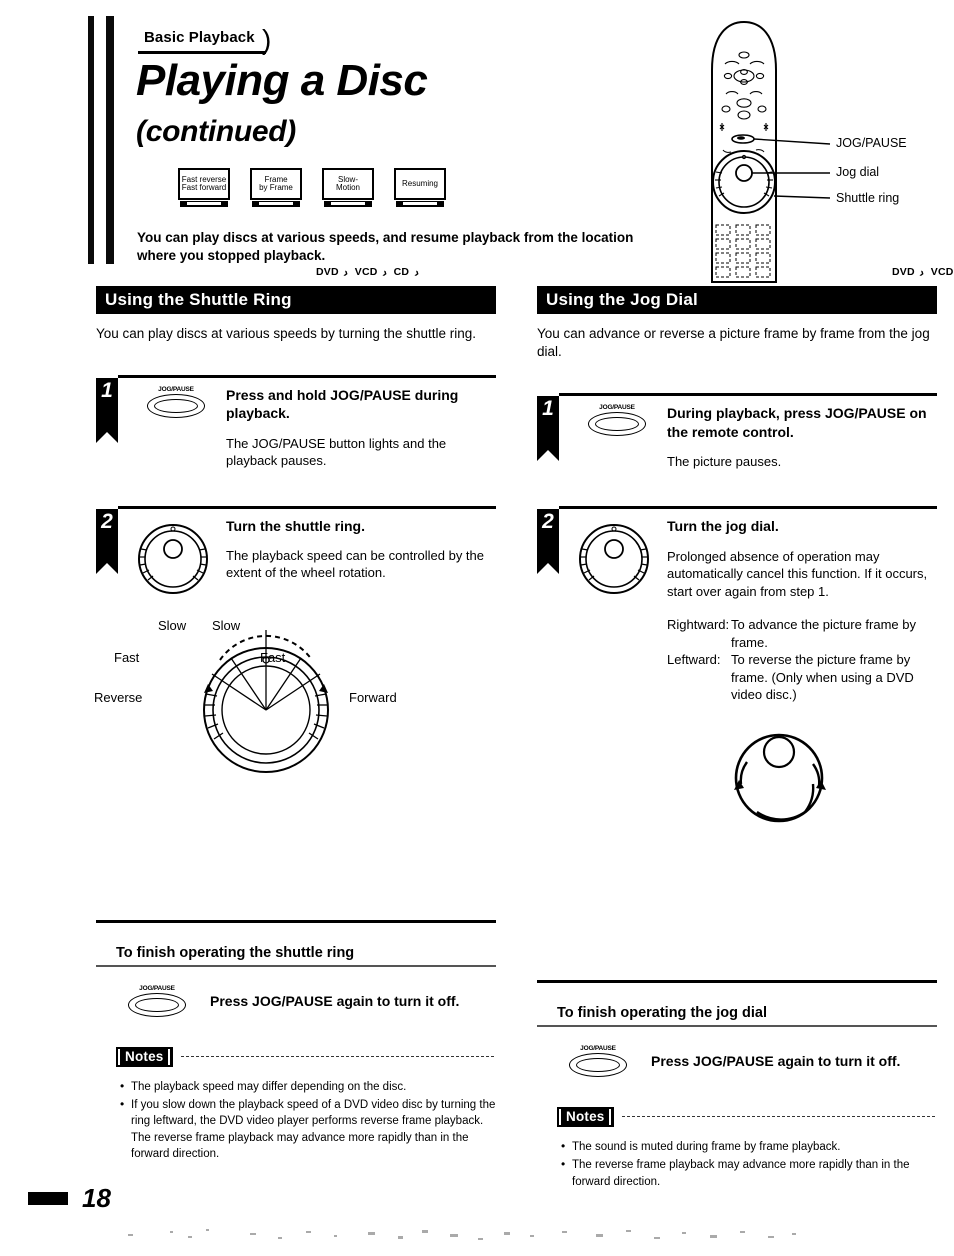 The width and height of the screenshot is (954, 1256). I want to click on feature-icon-resuming: Resuming, so click(420, 187).